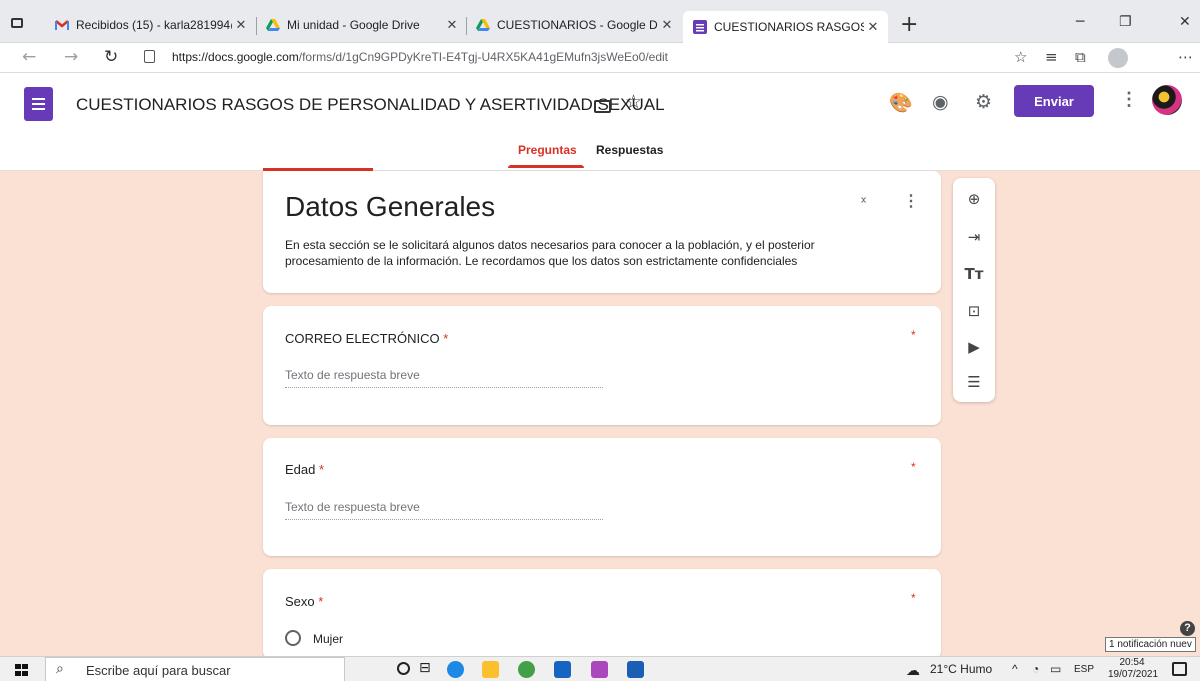 The width and height of the screenshot is (1200, 681). I want to click on mail-icon, so click(562, 669).